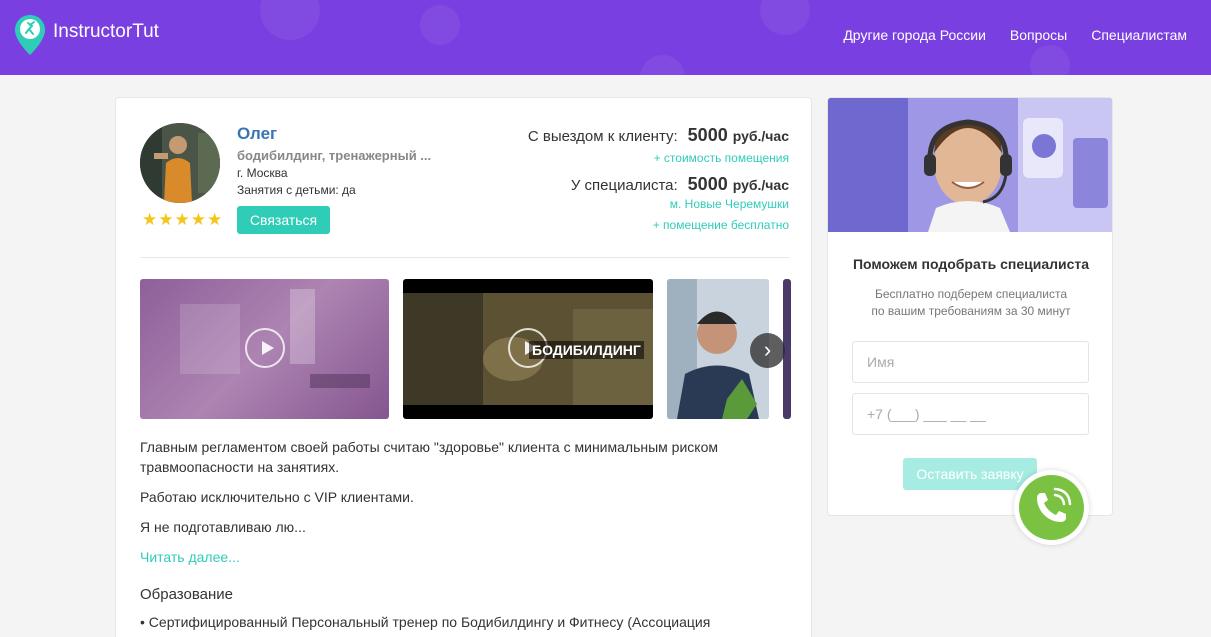 The height and width of the screenshot is (637, 1211). What do you see at coordinates (970, 165) in the screenshot?
I see `support-operator-image` at bounding box center [970, 165].